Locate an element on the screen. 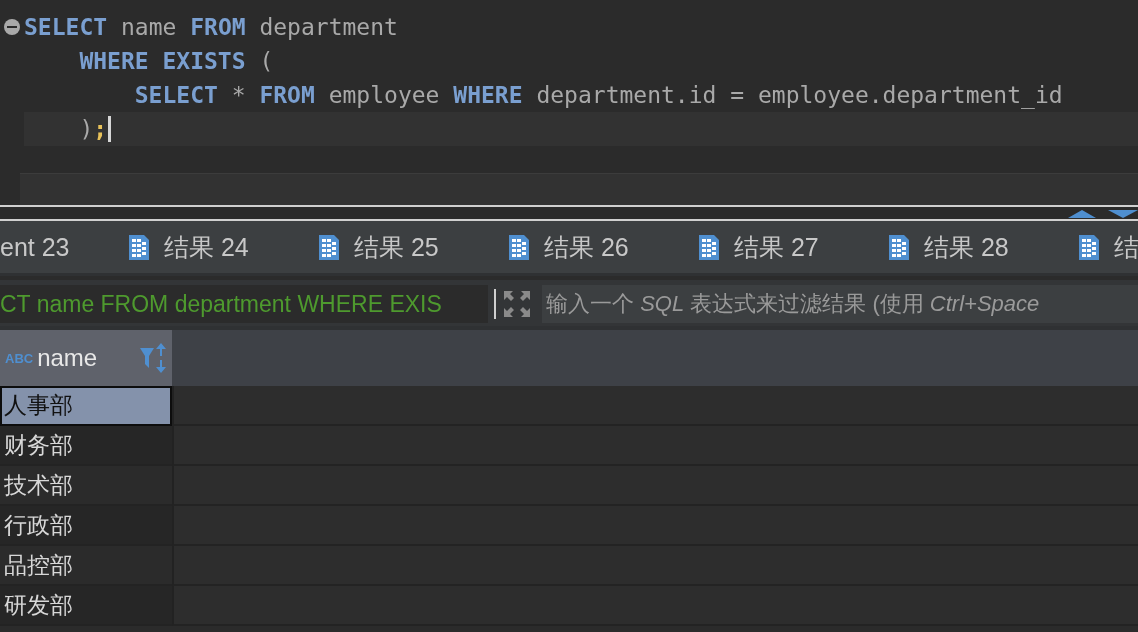 This screenshot has height=632, width=1138. result-tab: 结果 27 is located at coordinates (793, 247).